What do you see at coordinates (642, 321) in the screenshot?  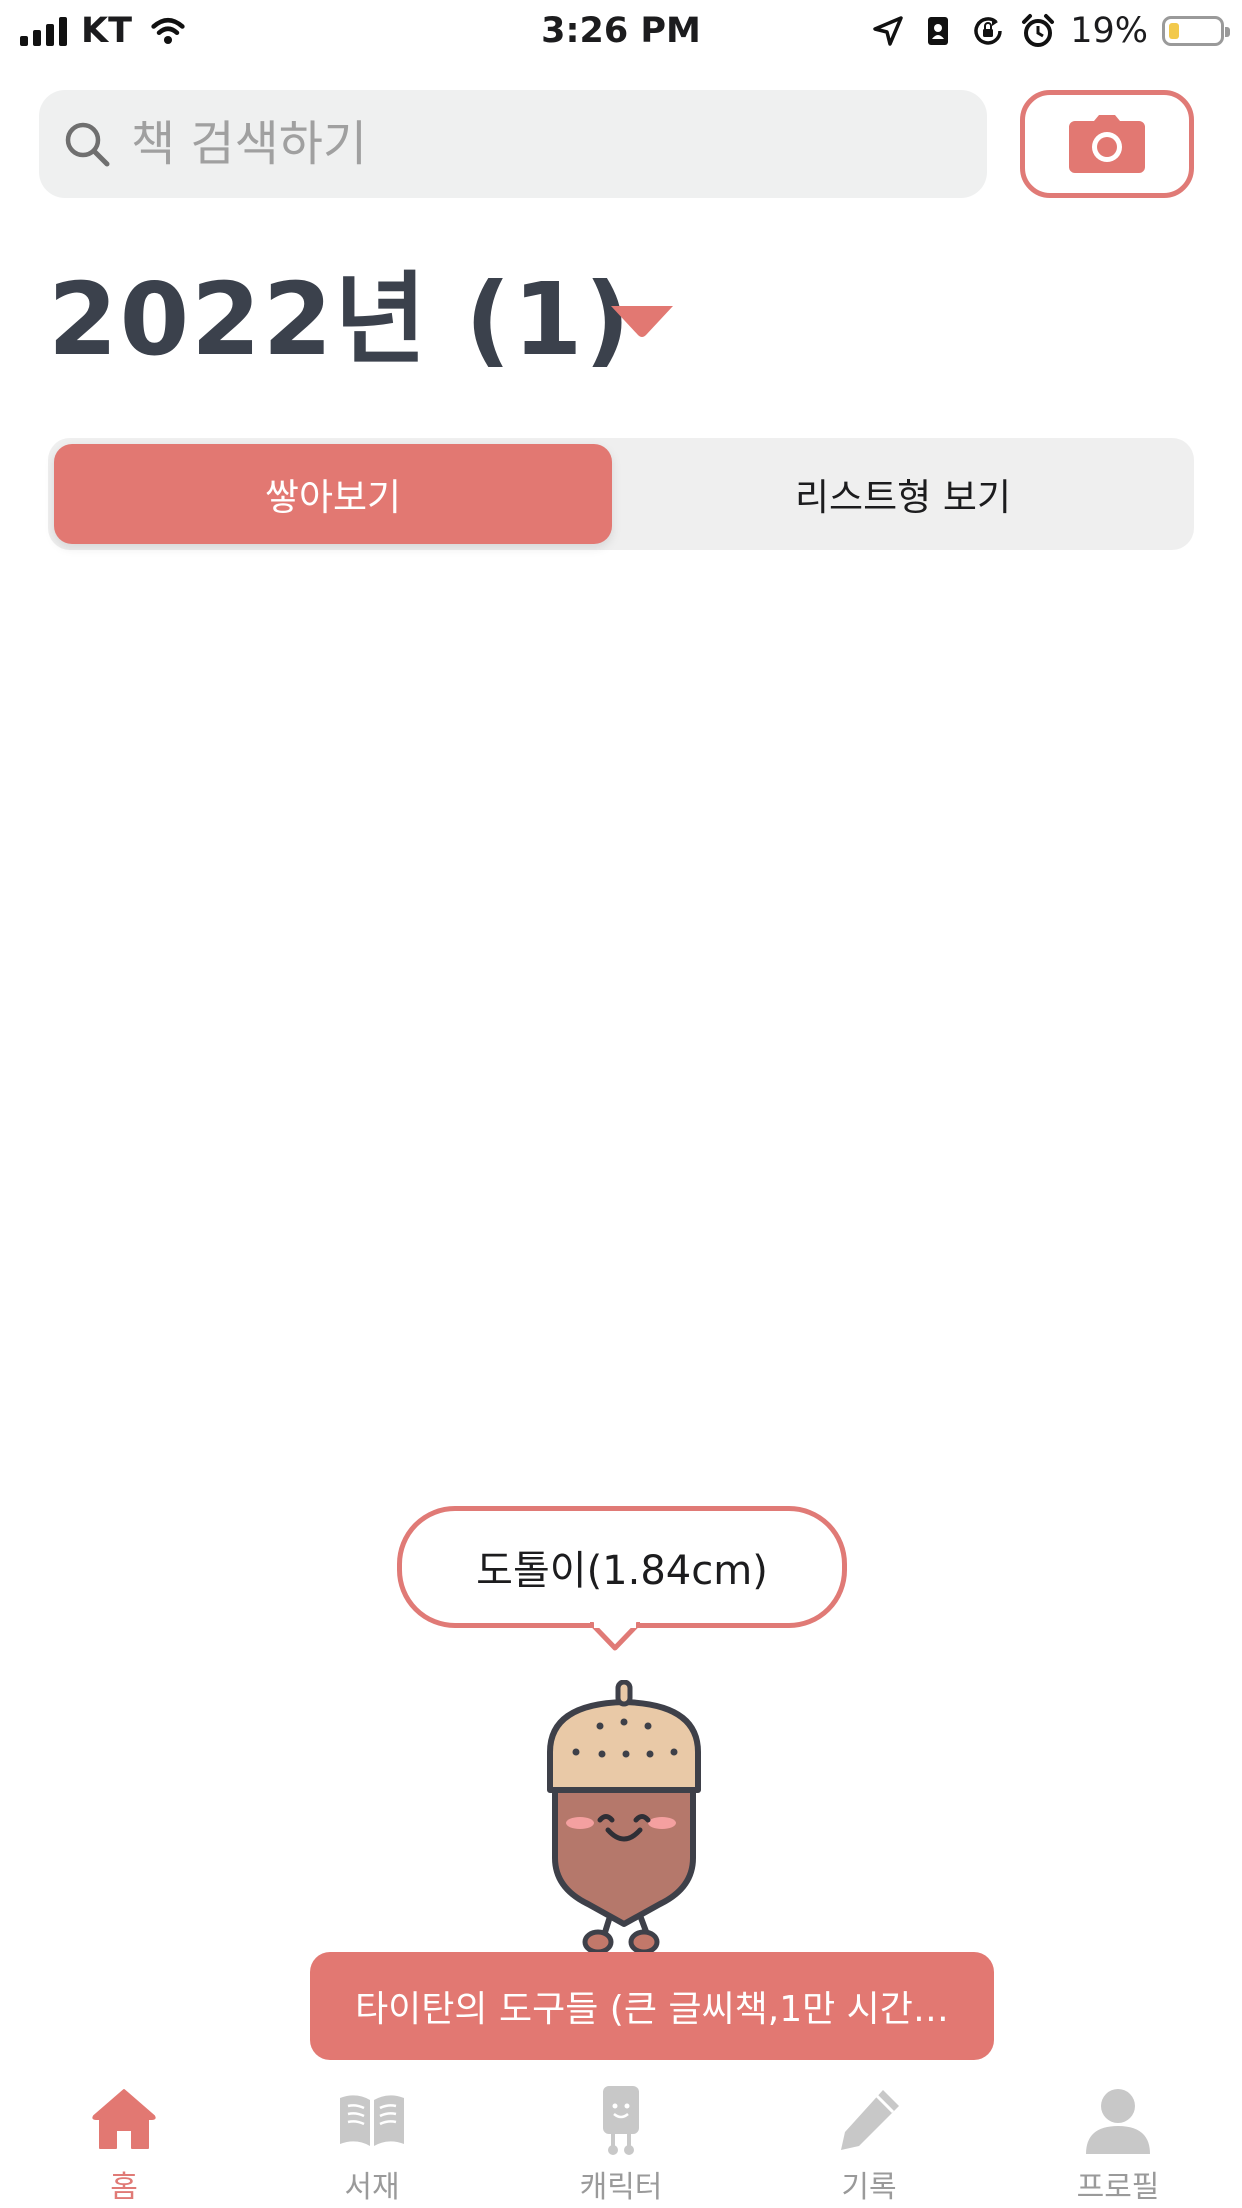 I see `caret-down-icon` at bounding box center [642, 321].